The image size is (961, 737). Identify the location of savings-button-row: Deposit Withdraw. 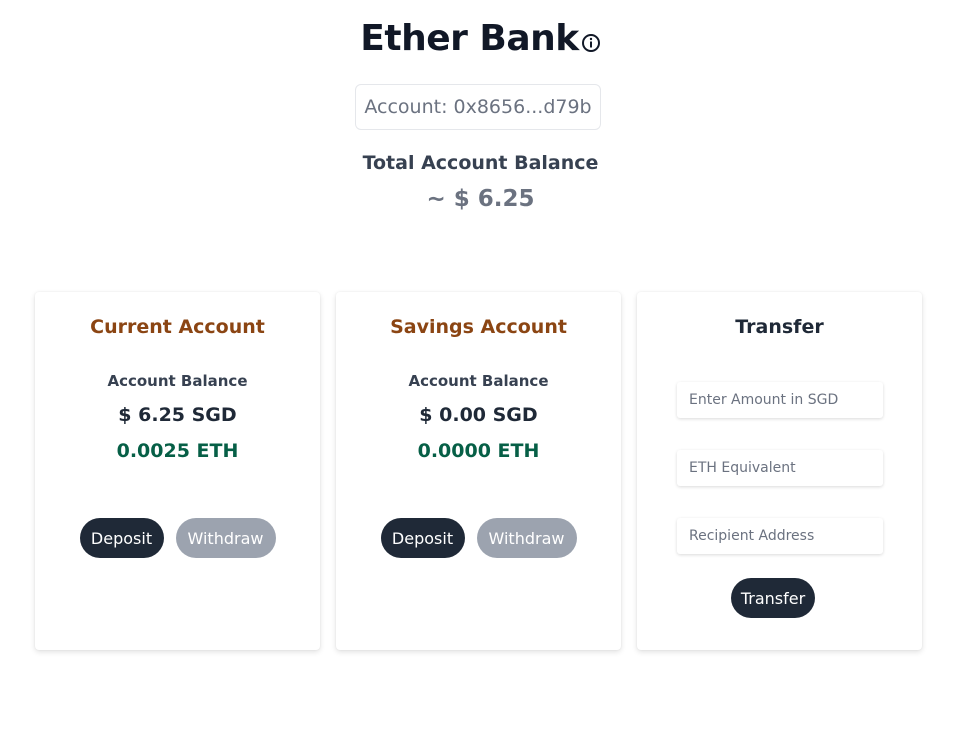
(478, 538).